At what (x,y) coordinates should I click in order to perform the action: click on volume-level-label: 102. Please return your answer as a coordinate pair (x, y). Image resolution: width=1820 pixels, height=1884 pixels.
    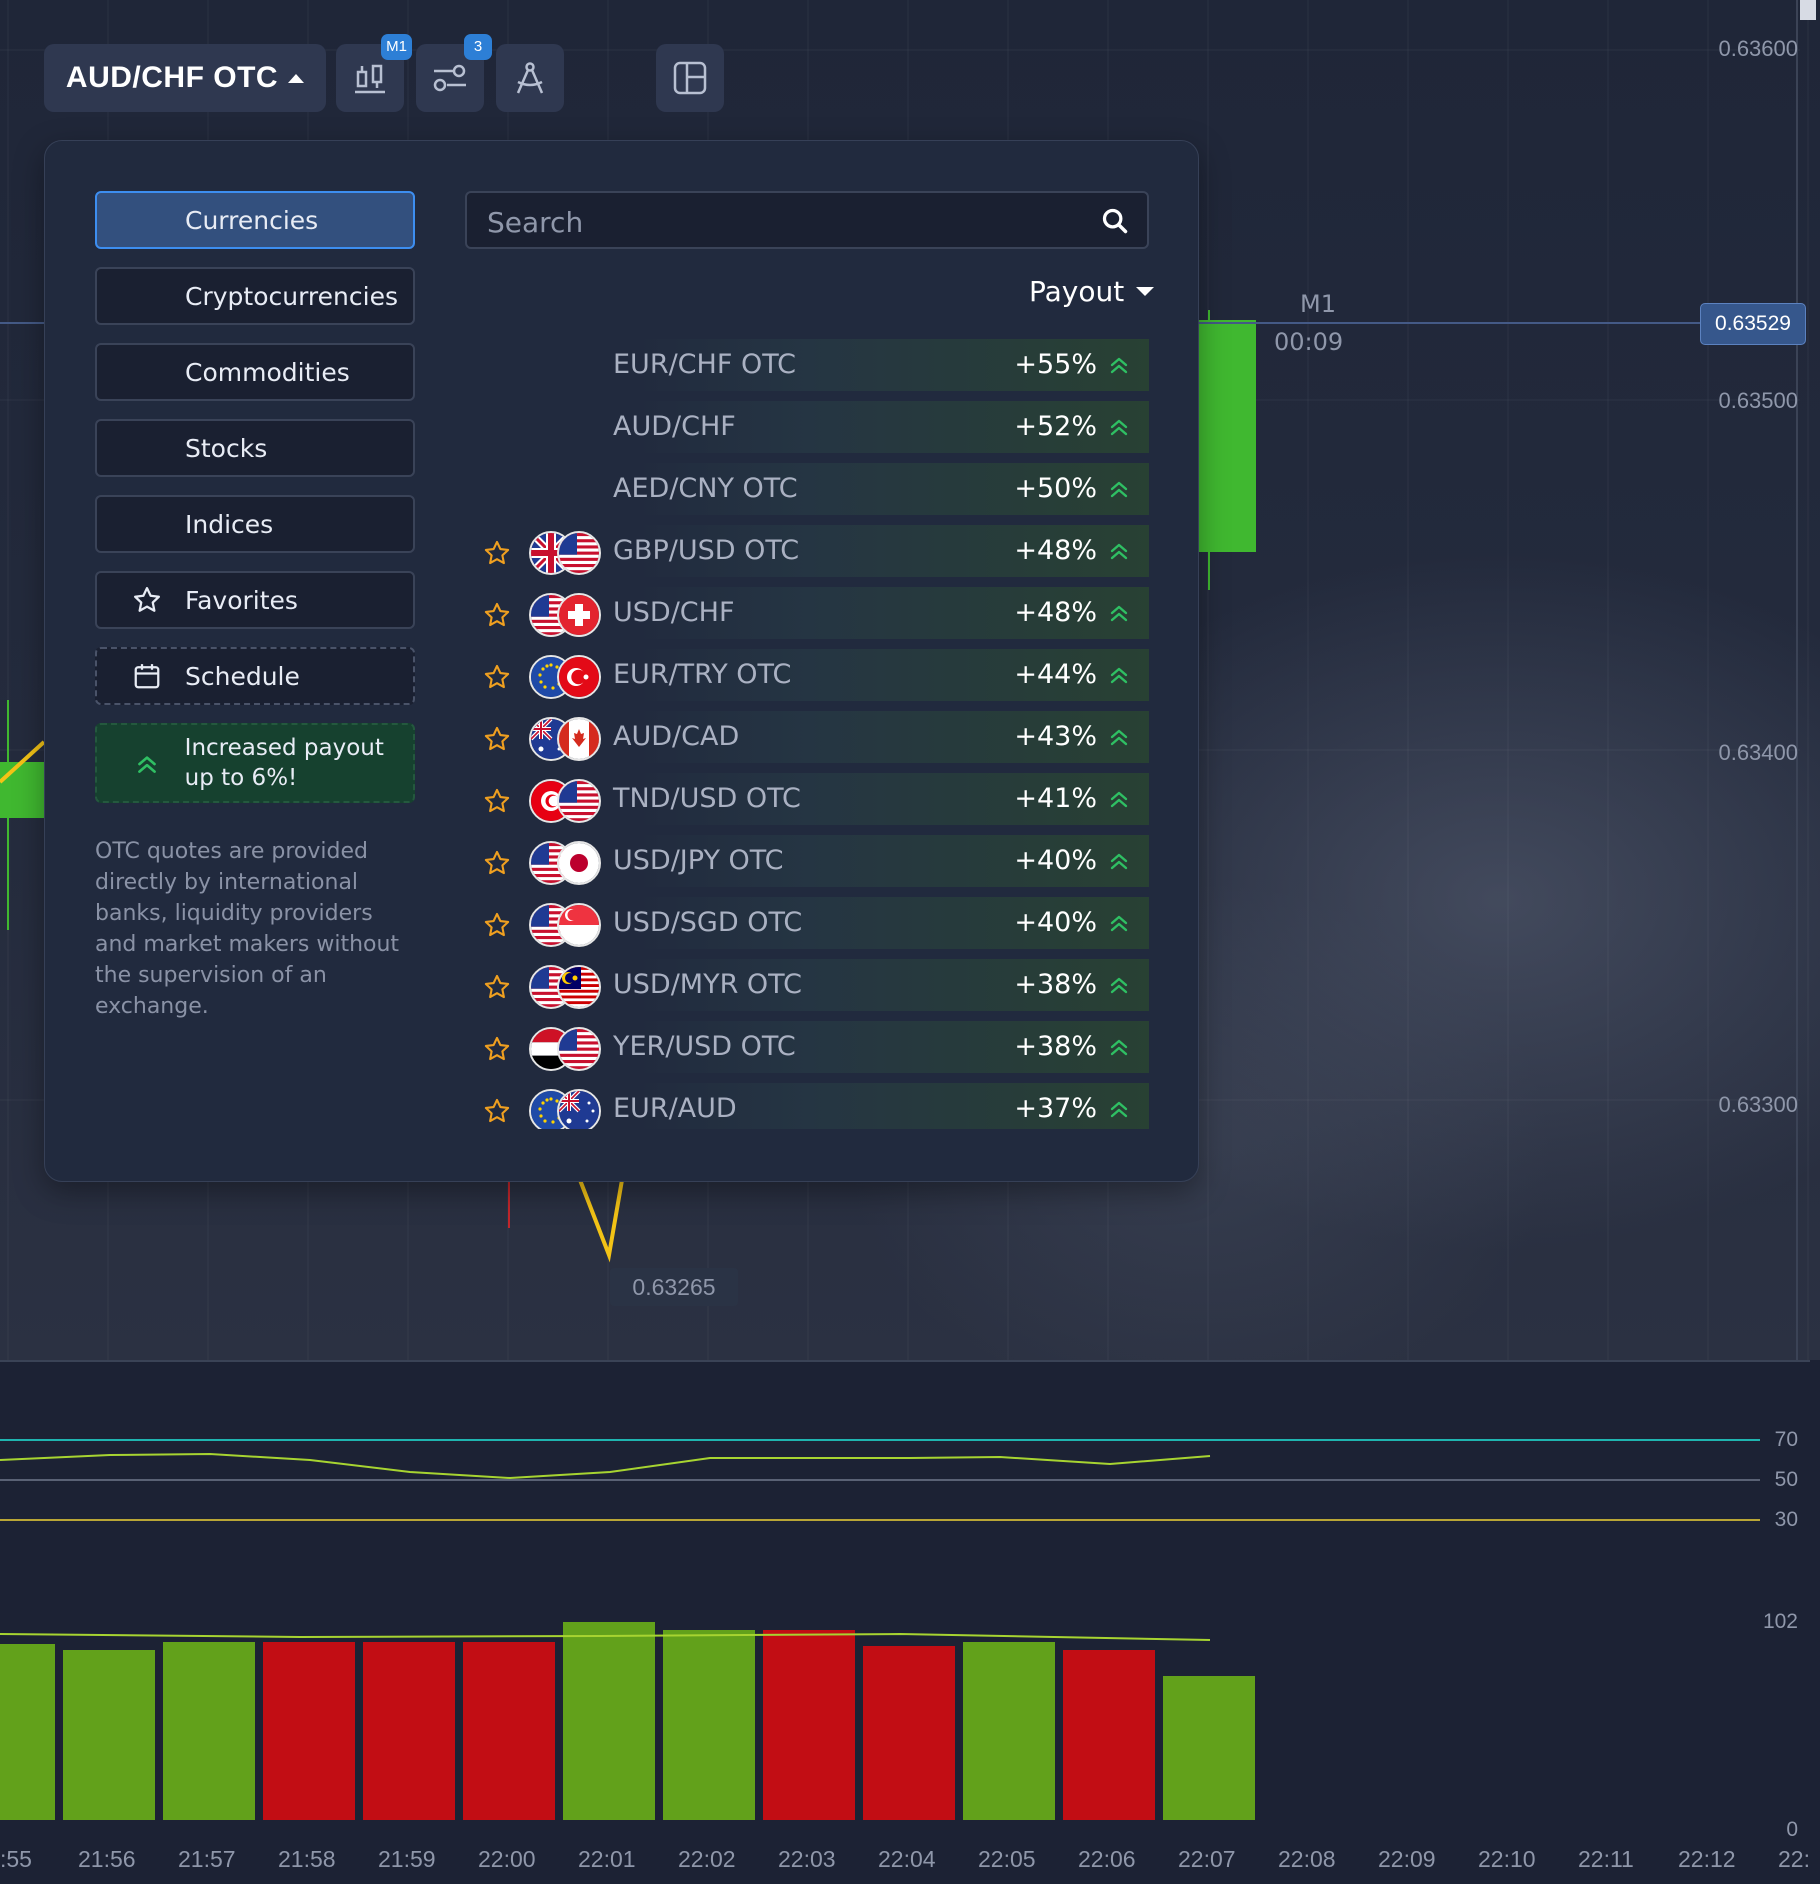
    Looking at the image, I should click on (1780, 1621).